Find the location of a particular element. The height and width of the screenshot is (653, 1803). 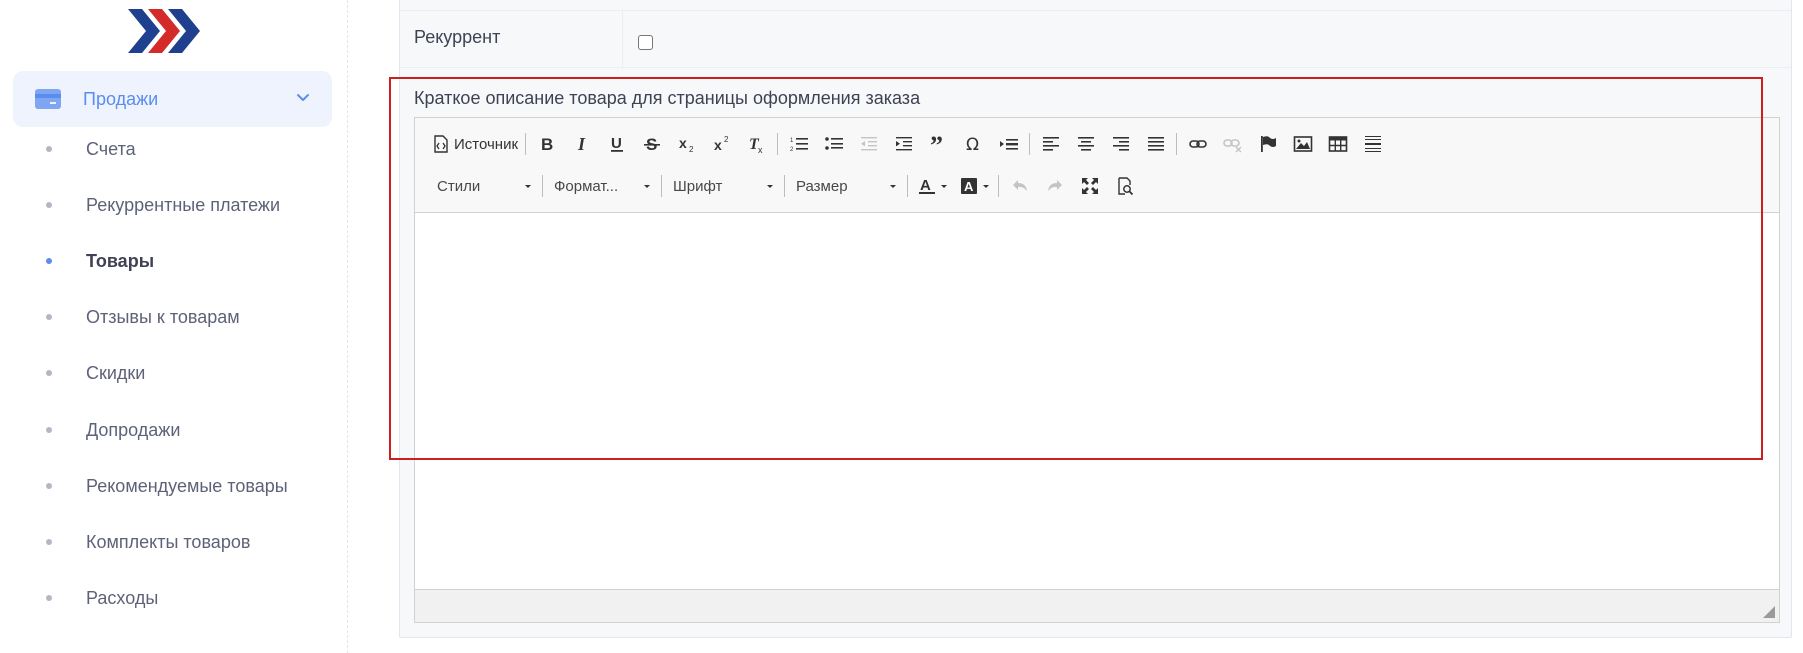

sidebar-item-recurring-payments: Рекуррентные платежи is located at coordinates (174, 205).